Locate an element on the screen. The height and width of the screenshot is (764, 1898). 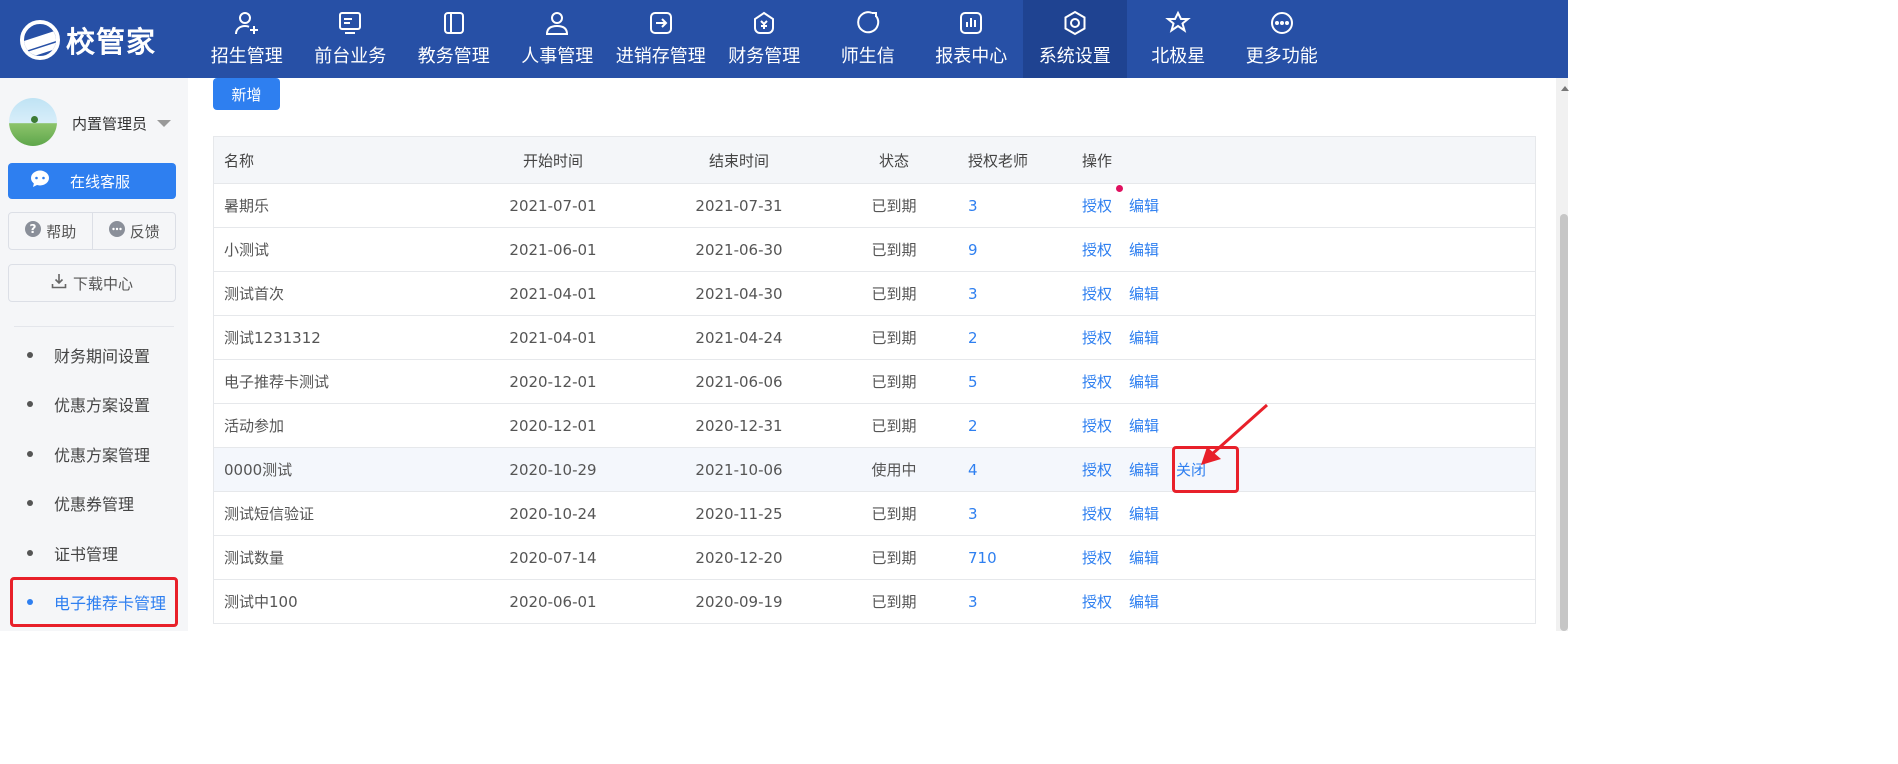
caret-down-icon is located at coordinates (164, 123).